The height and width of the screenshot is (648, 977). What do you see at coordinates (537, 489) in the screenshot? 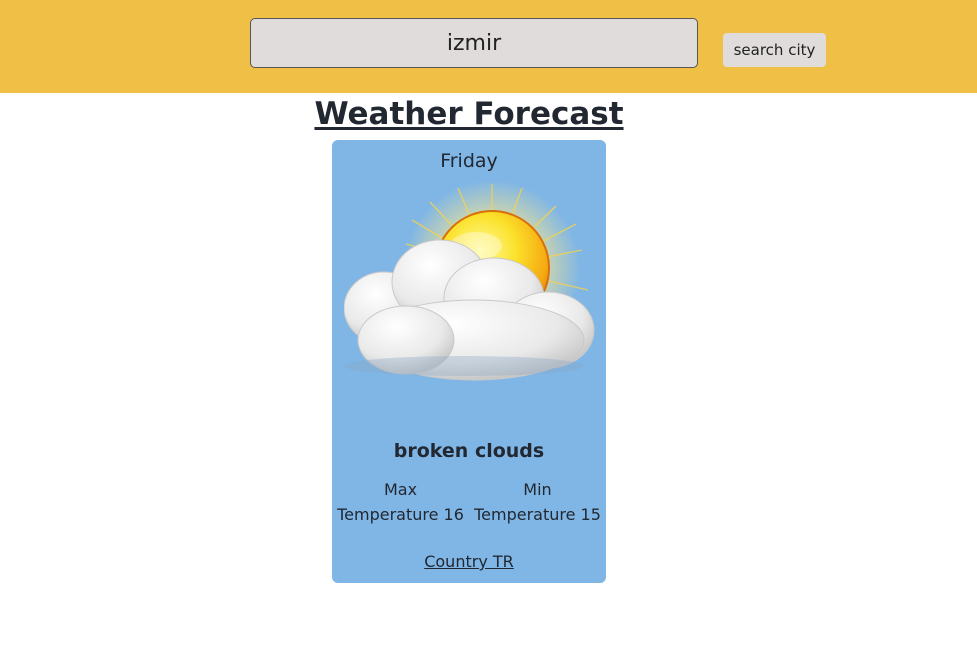
I see `min-label: Min` at bounding box center [537, 489].